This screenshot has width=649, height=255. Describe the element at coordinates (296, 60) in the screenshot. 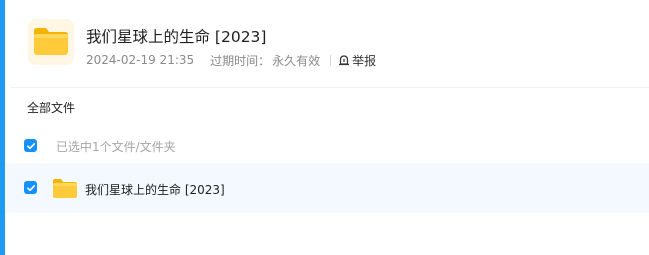

I see `expiry-value: 永久有效` at that location.